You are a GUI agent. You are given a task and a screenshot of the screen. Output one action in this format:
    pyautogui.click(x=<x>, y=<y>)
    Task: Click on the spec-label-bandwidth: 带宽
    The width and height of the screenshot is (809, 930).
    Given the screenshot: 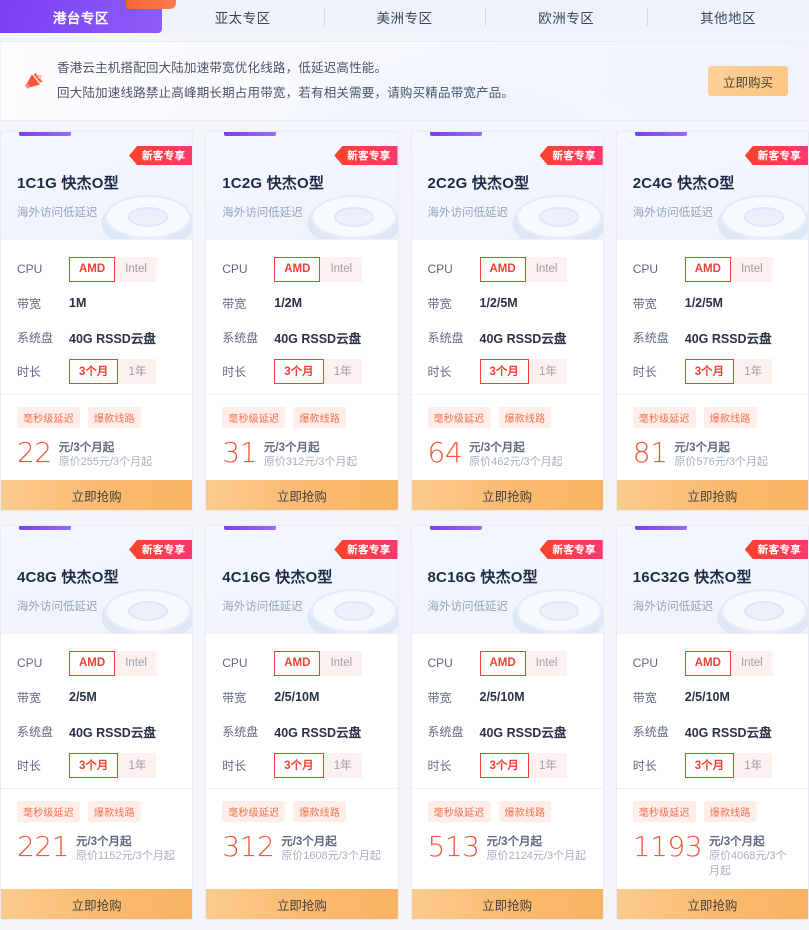 What is the action you would take?
    pyautogui.click(x=644, y=303)
    